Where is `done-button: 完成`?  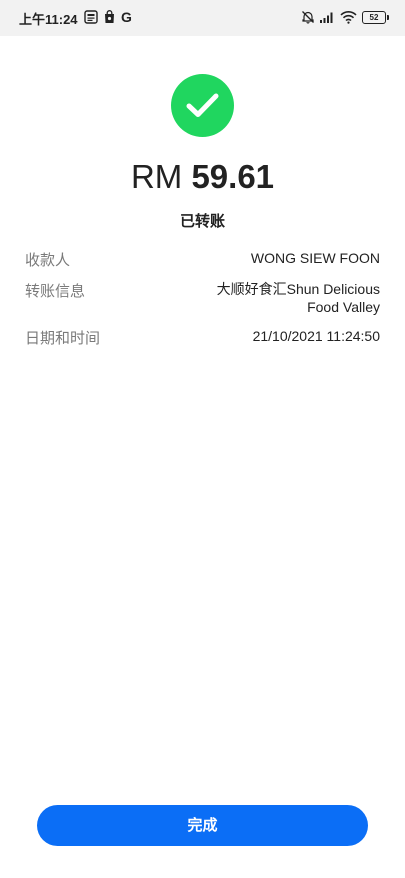
done-button: 完成 is located at coordinates (202, 825).